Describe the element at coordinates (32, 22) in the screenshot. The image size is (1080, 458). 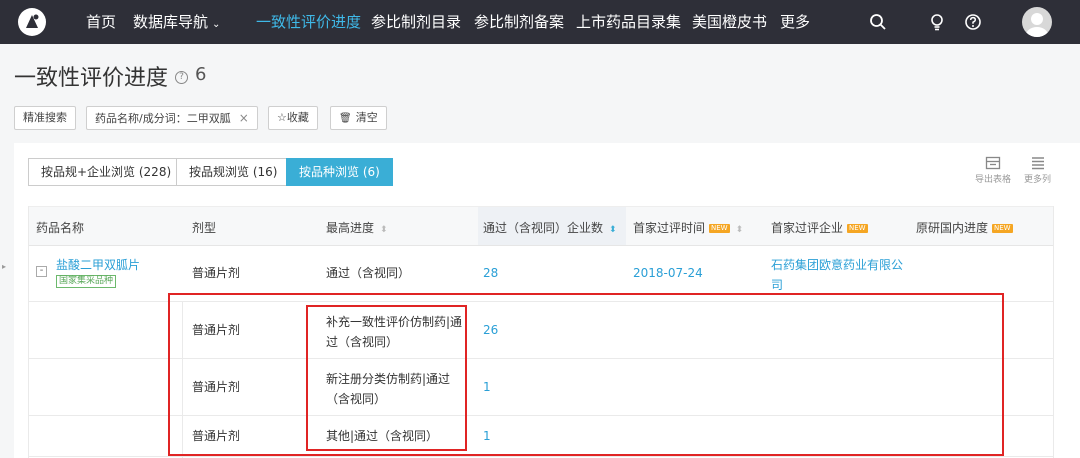
I see `site-logo-icon` at that location.